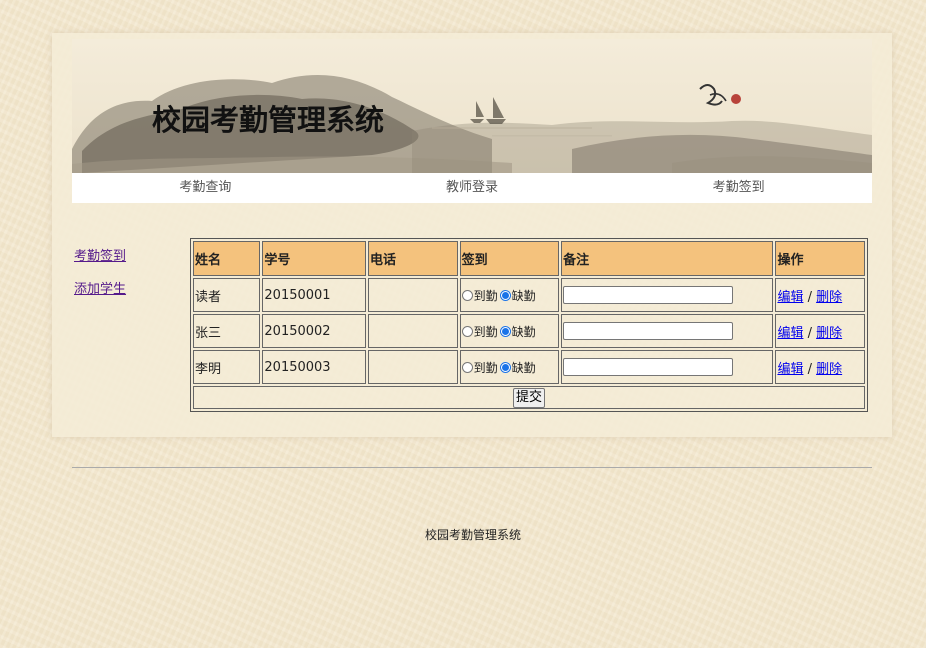 This screenshot has height=648, width=926. I want to click on footer-divider, so click(472, 467).